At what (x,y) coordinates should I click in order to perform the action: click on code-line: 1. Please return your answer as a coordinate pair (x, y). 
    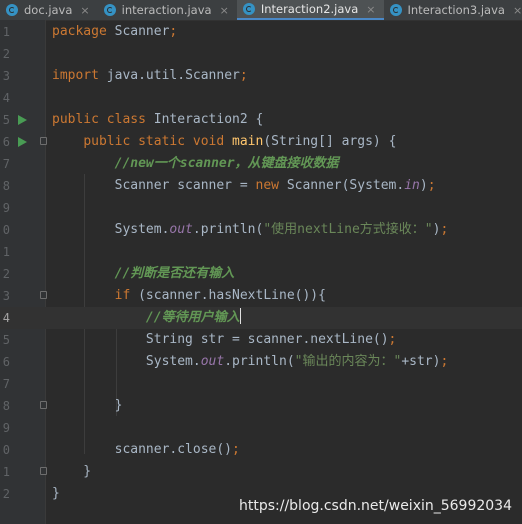
    Looking at the image, I should click on (261, 252).